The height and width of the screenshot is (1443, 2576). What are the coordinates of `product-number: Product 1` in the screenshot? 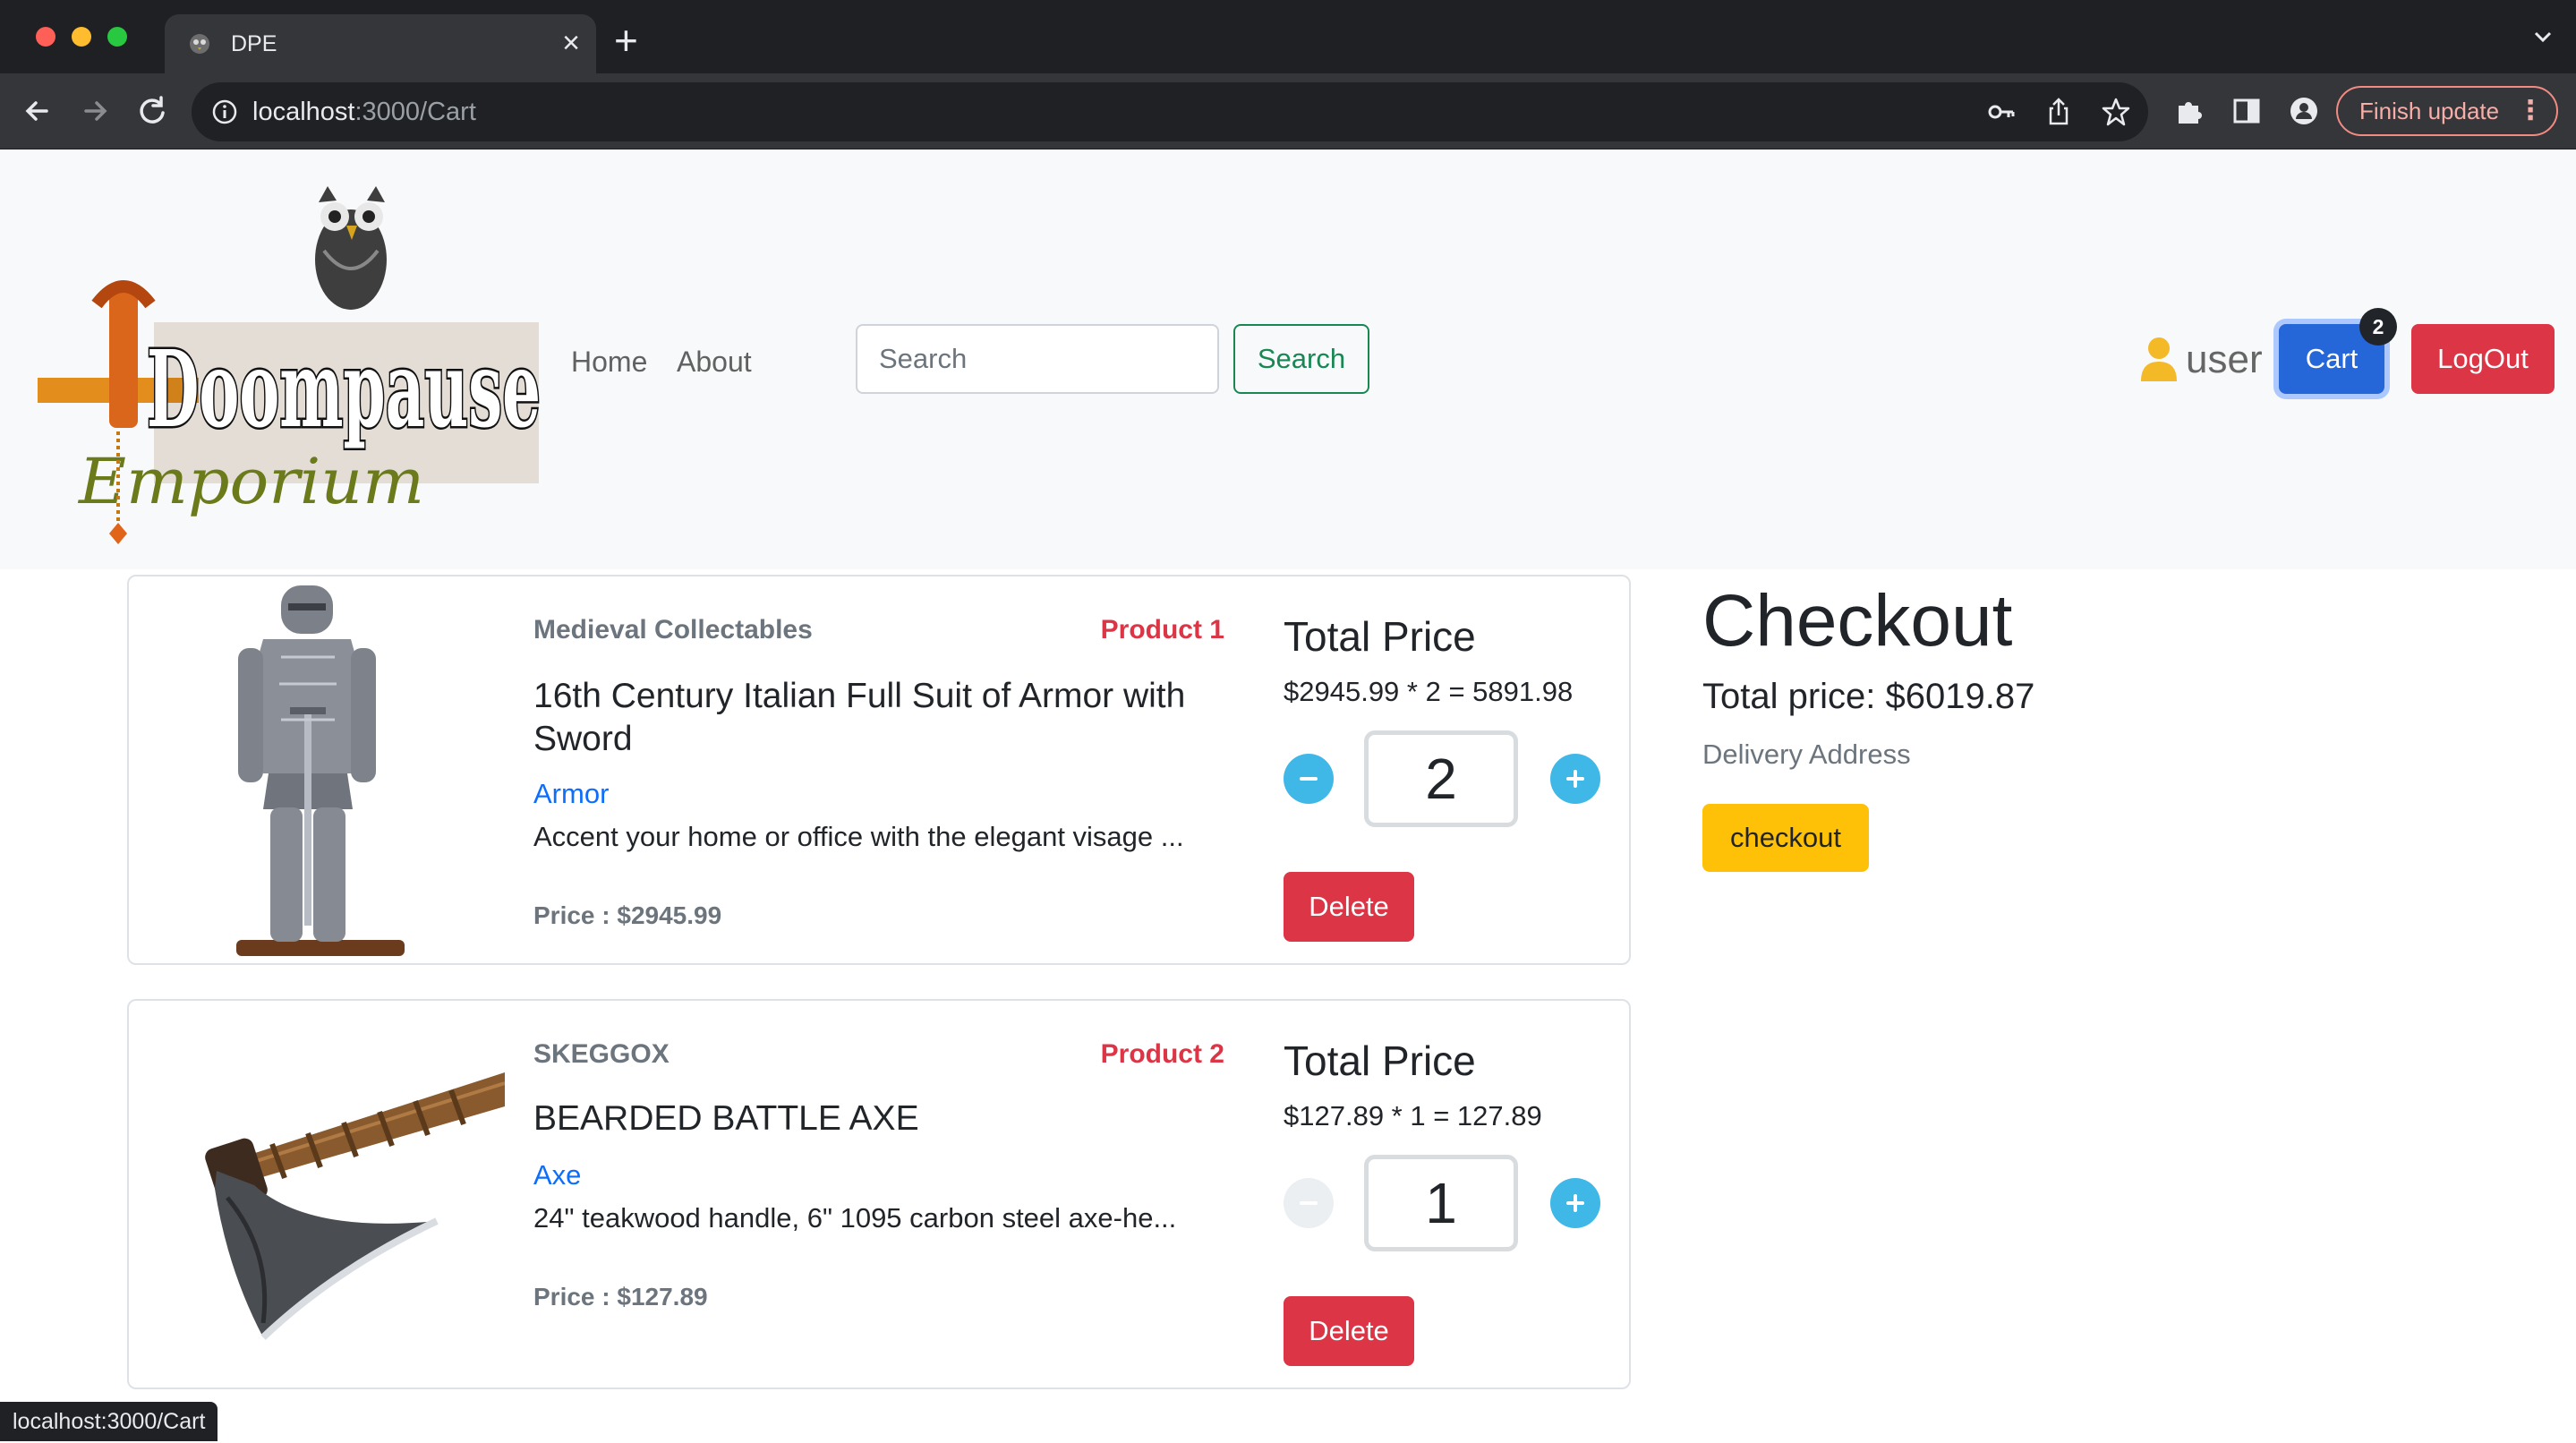 It's located at (1162, 630).